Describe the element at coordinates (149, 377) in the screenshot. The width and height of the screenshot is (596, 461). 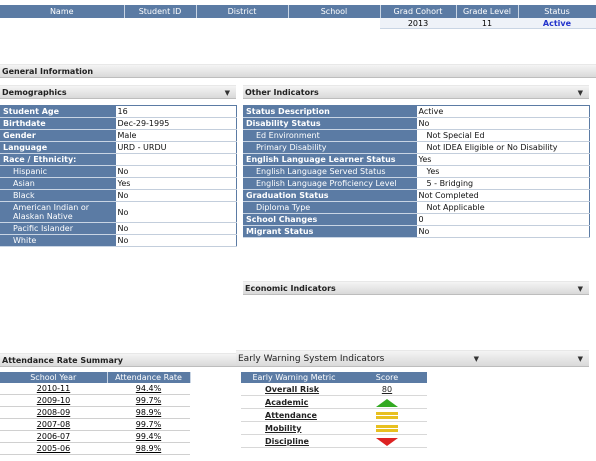
I see `col-attendance-rate: Attendance Rate` at that location.